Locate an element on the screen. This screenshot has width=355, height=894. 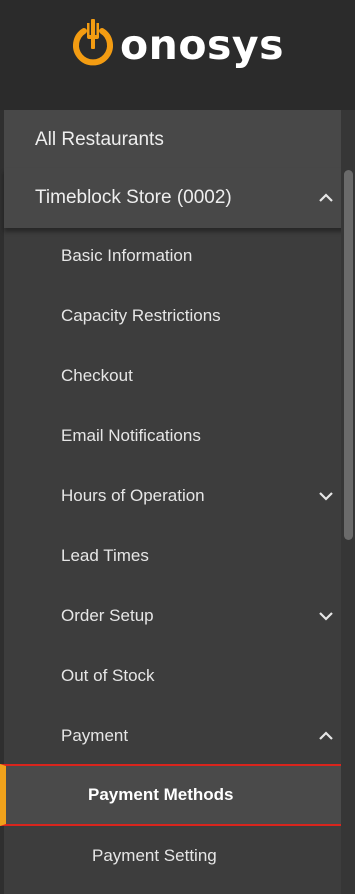
nav-item-lead-times: Lead Times is located at coordinates (174, 556).